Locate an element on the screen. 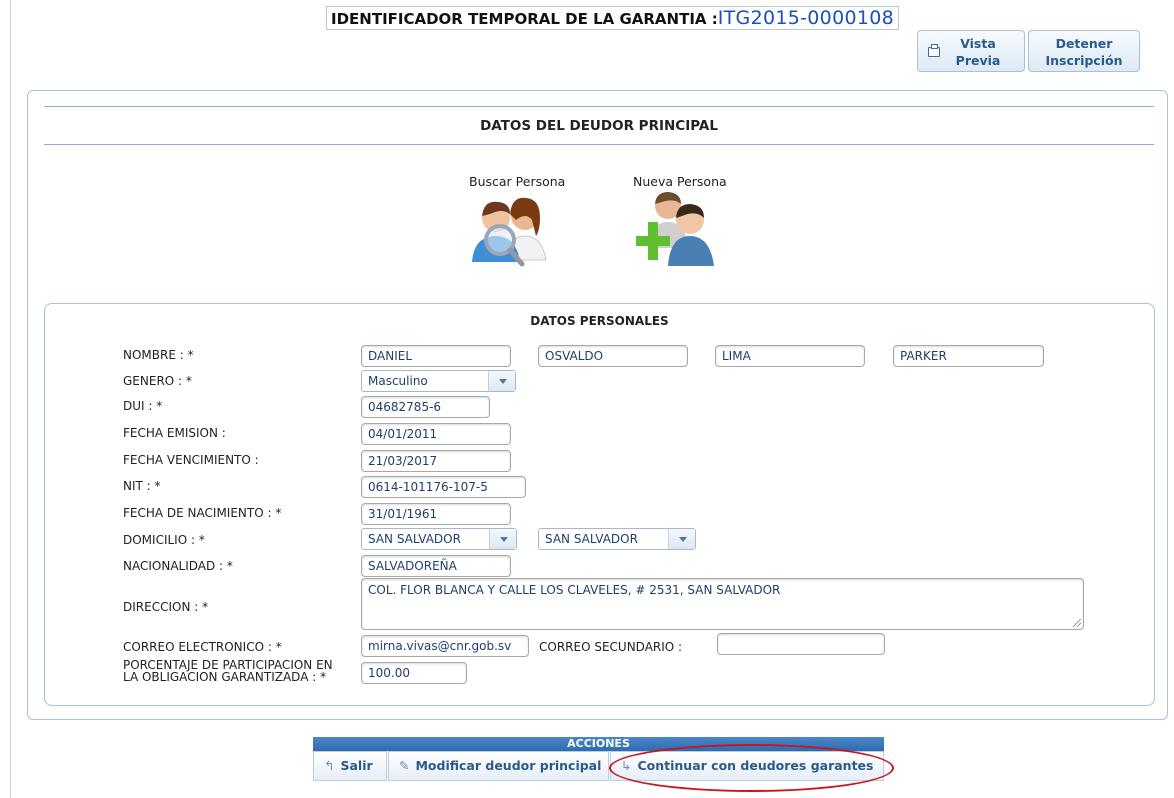 This screenshot has height=798, width=1174. label-dui: DUI : * is located at coordinates (143, 406).